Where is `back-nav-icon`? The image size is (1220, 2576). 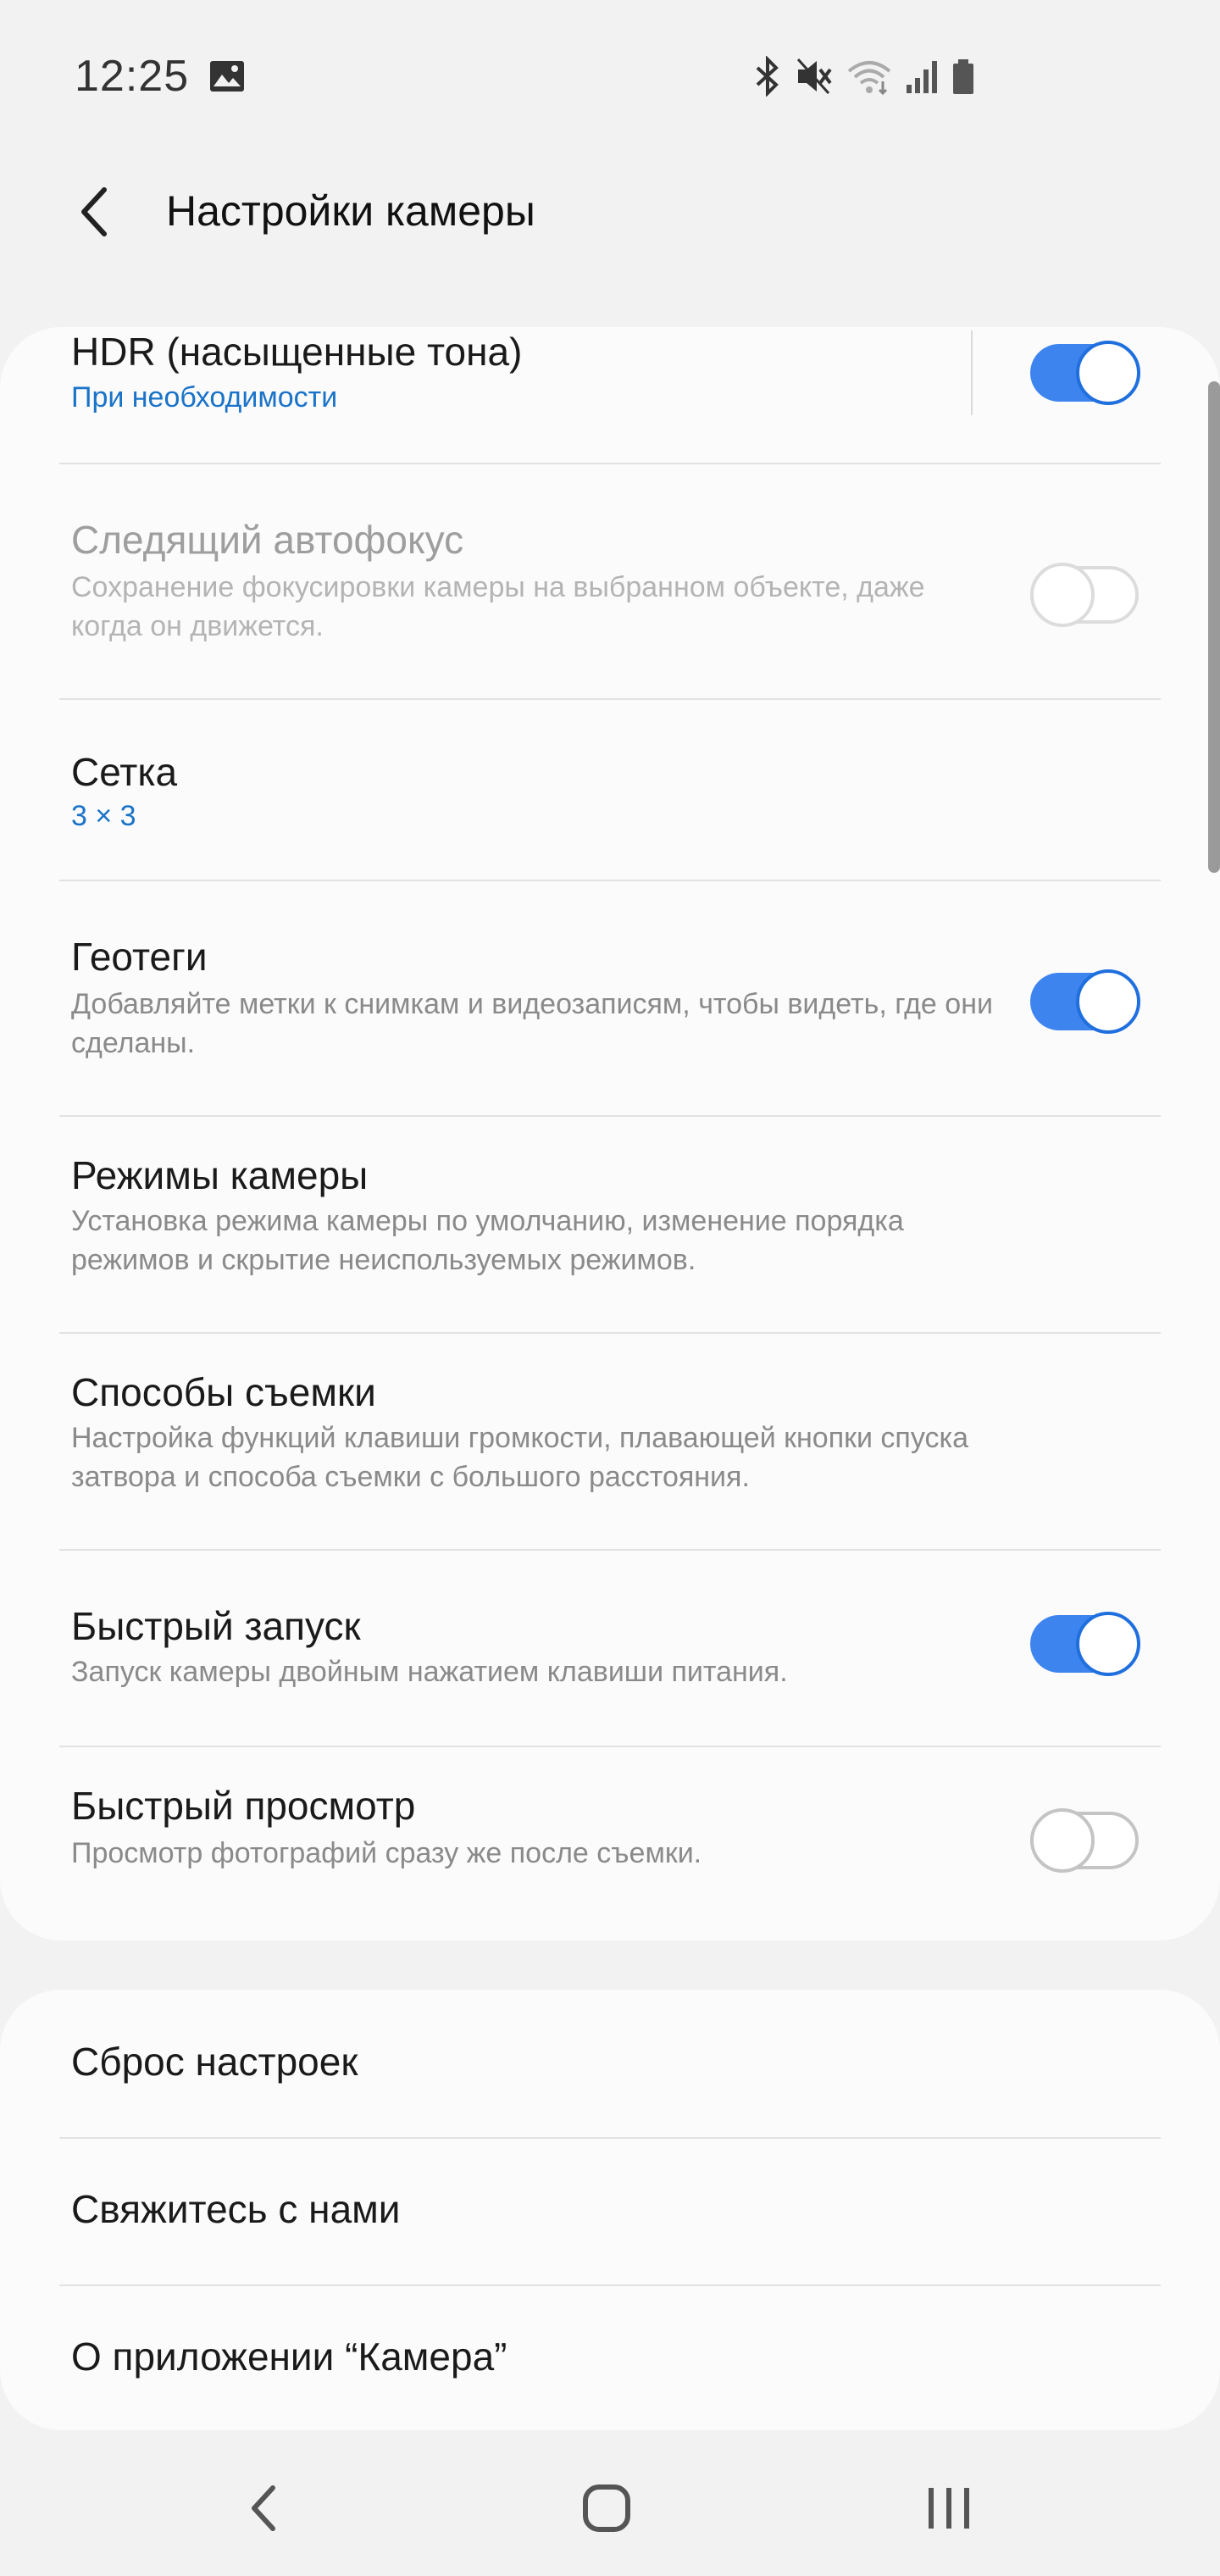
back-nav-icon is located at coordinates (263, 2508).